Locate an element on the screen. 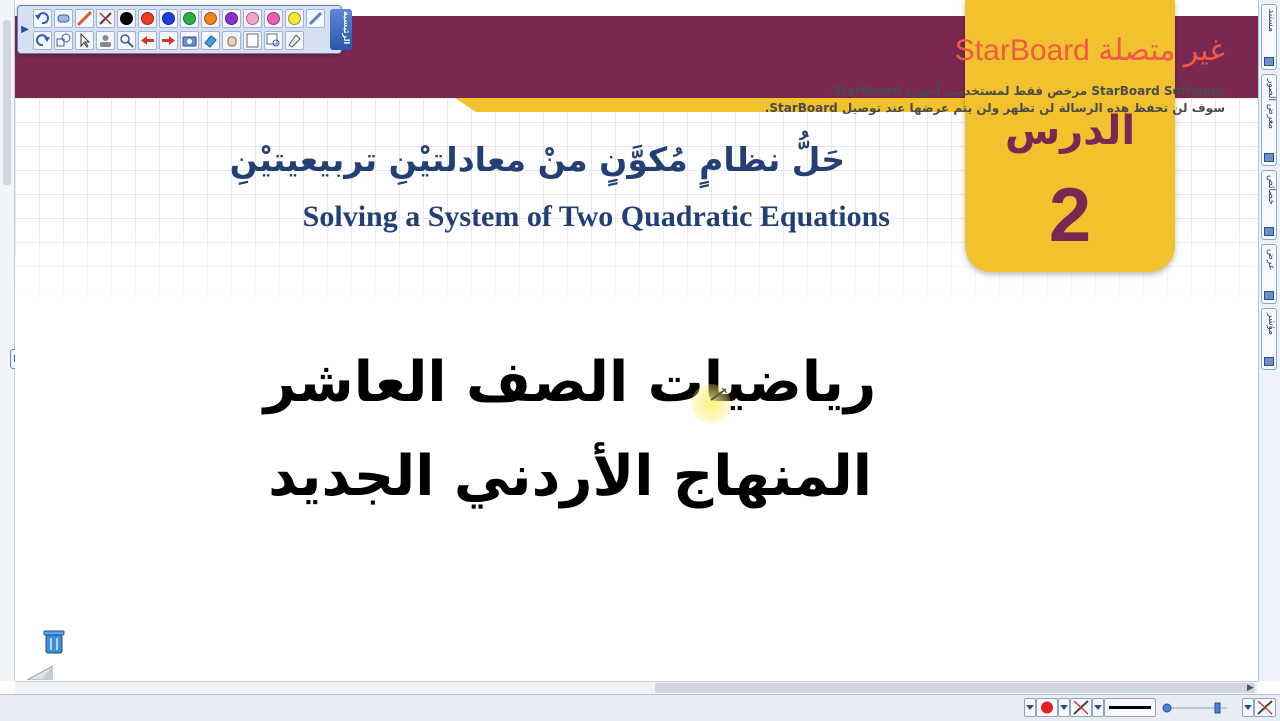  tab-view: عرض is located at coordinates (1269, 274).